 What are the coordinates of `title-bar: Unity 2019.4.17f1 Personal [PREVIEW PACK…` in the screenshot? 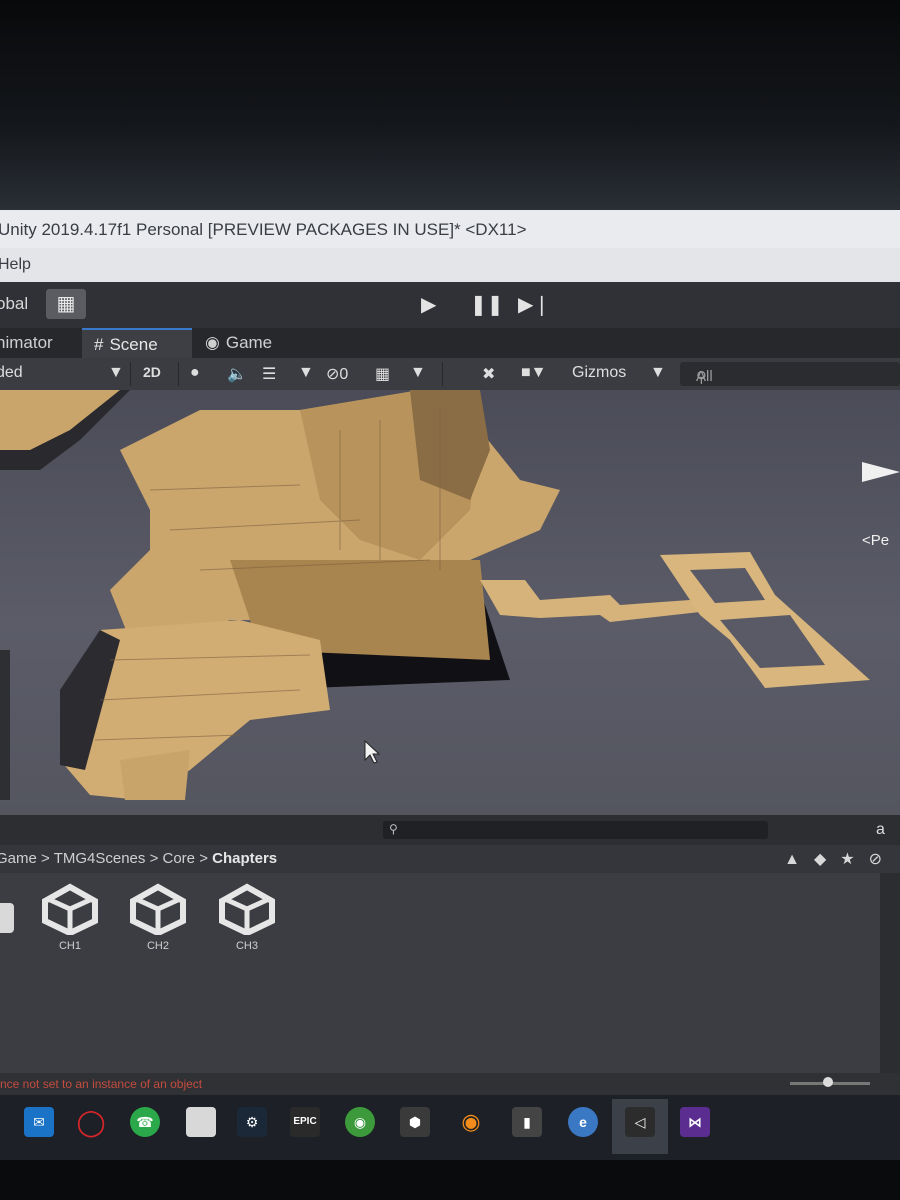 It's located at (450, 229).